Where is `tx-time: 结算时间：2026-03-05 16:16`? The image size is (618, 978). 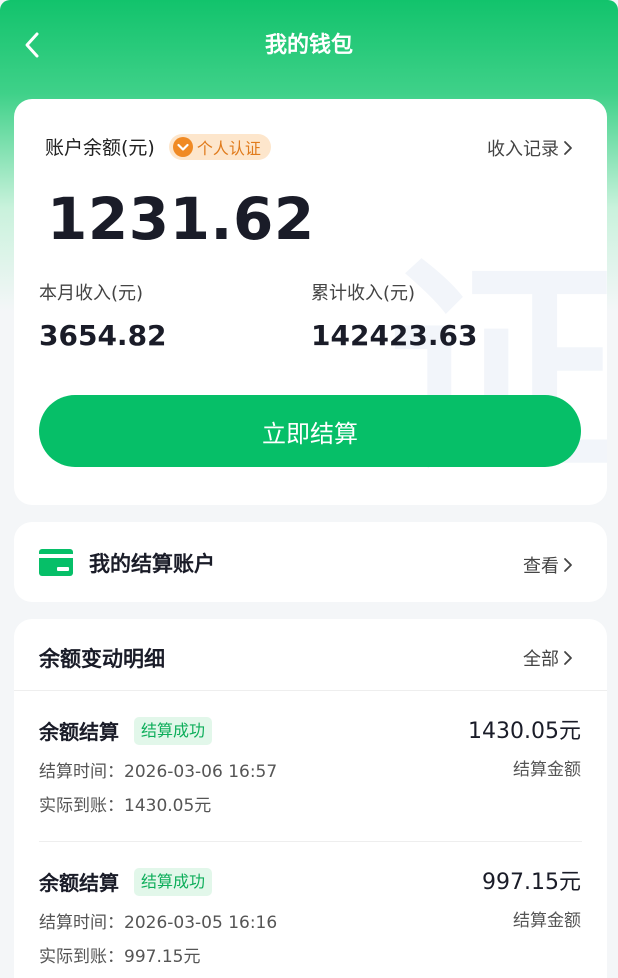
tx-time: 结算时间：2026-03-05 16:16 is located at coordinates (158, 923).